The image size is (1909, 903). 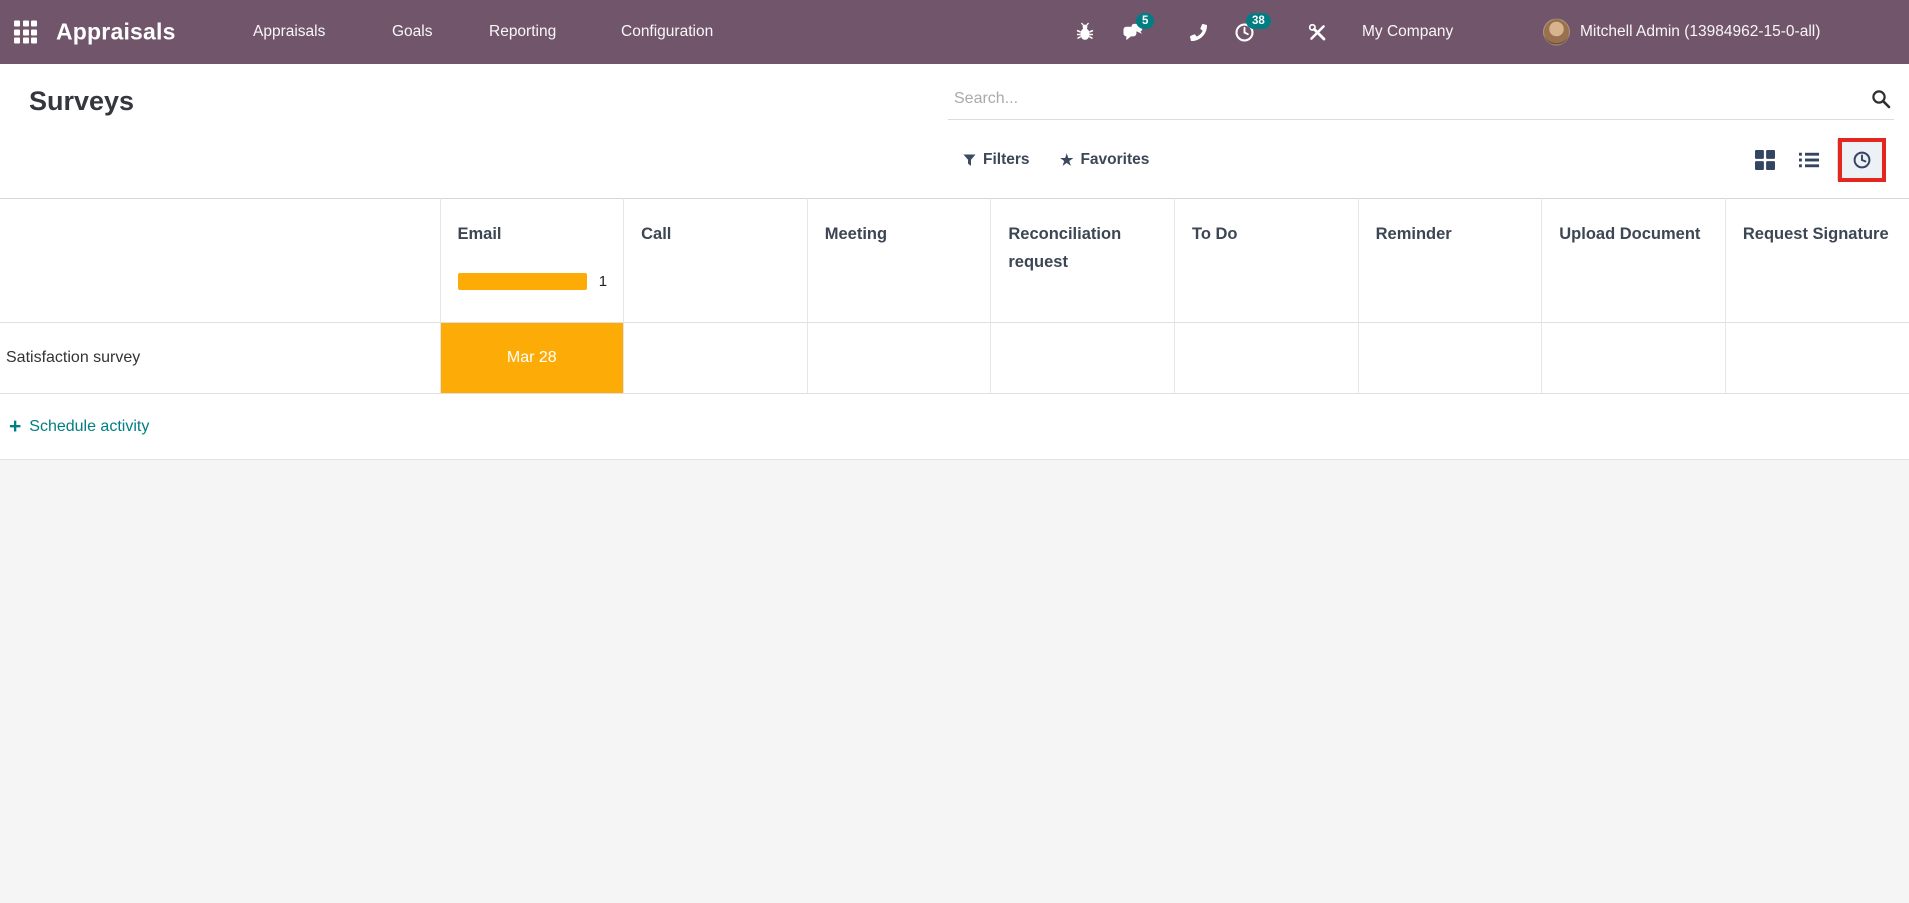 What do you see at coordinates (1258, 21) in the screenshot?
I see `activities-badge: 38` at bounding box center [1258, 21].